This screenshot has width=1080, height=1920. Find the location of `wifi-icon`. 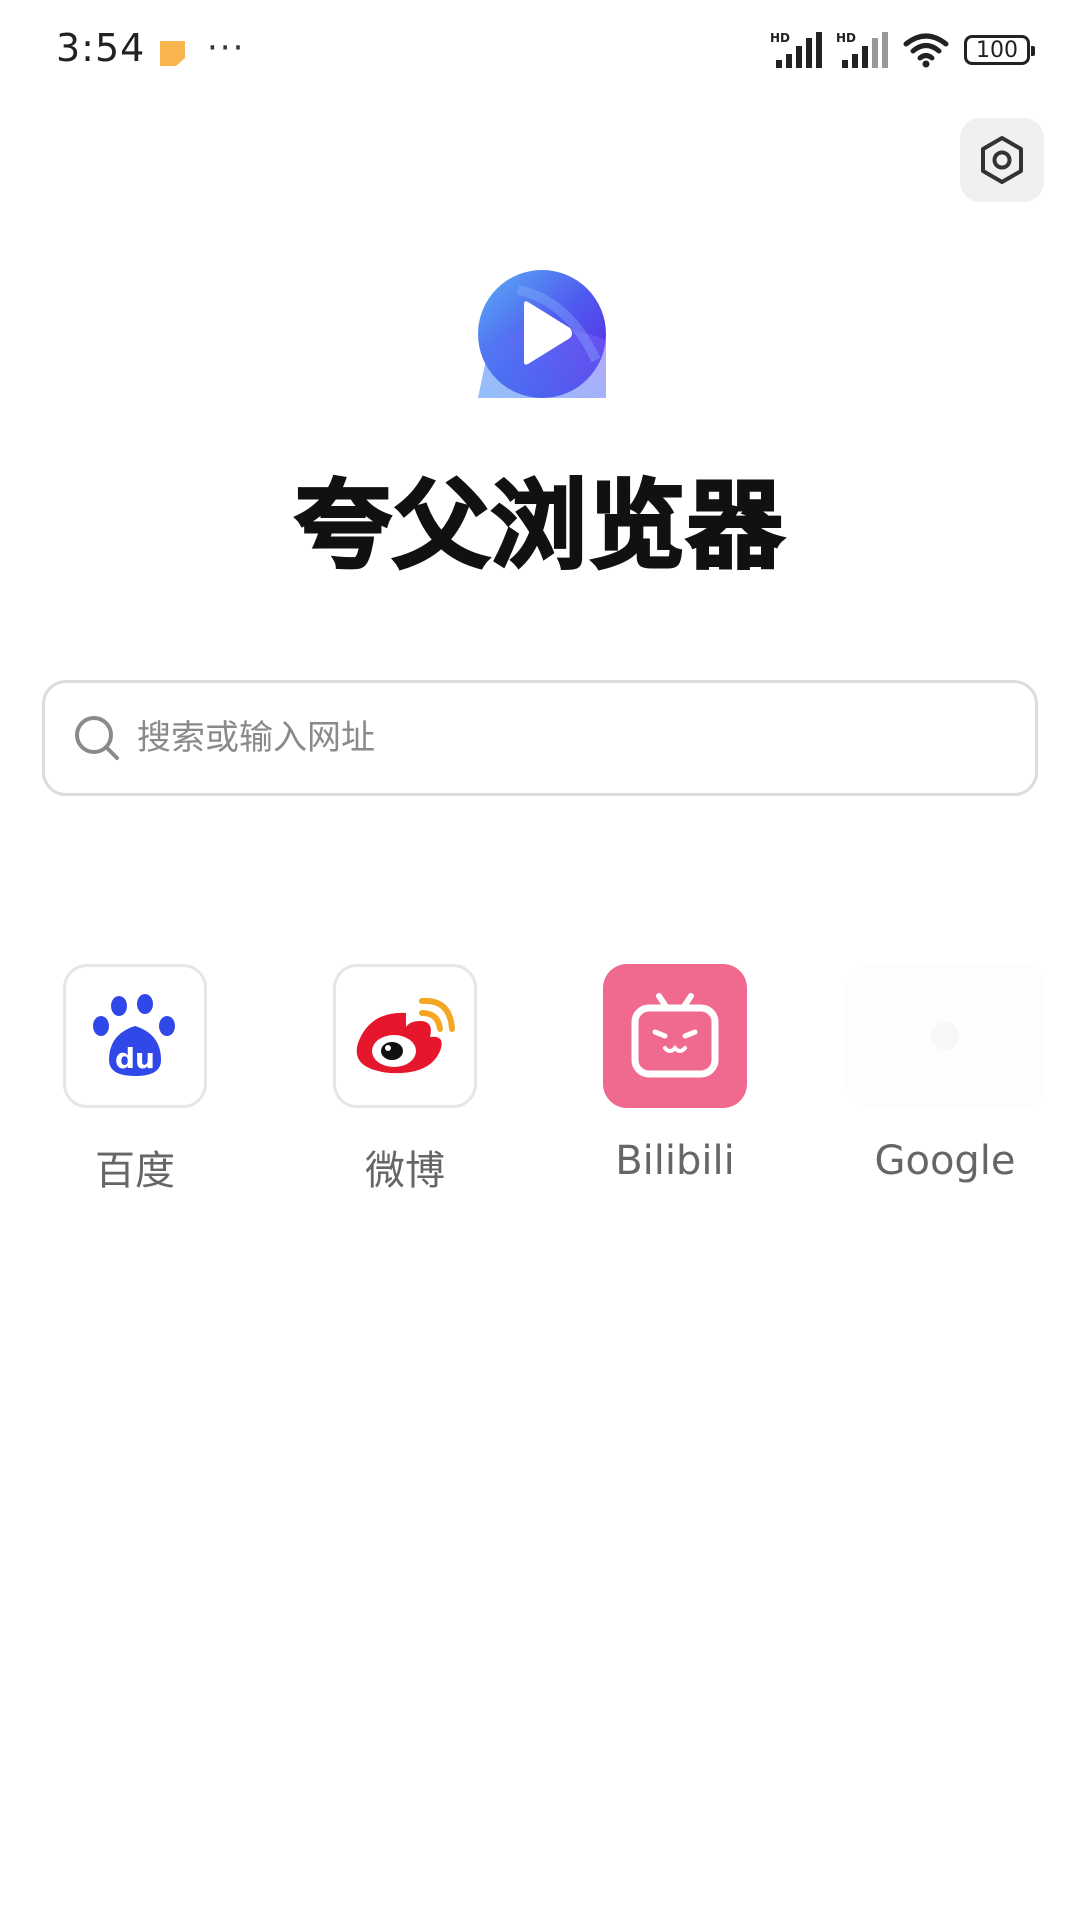

wifi-icon is located at coordinates (926, 50).